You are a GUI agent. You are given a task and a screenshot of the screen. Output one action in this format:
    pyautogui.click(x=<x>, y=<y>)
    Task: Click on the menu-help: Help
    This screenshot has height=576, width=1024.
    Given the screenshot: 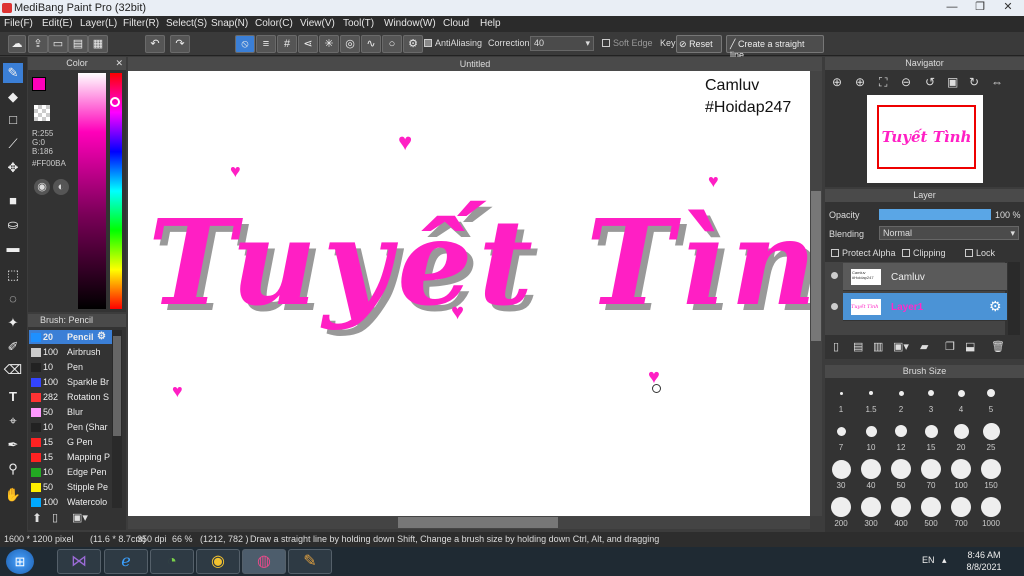 What is the action you would take?
    pyautogui.click(x=490, y=23)
    